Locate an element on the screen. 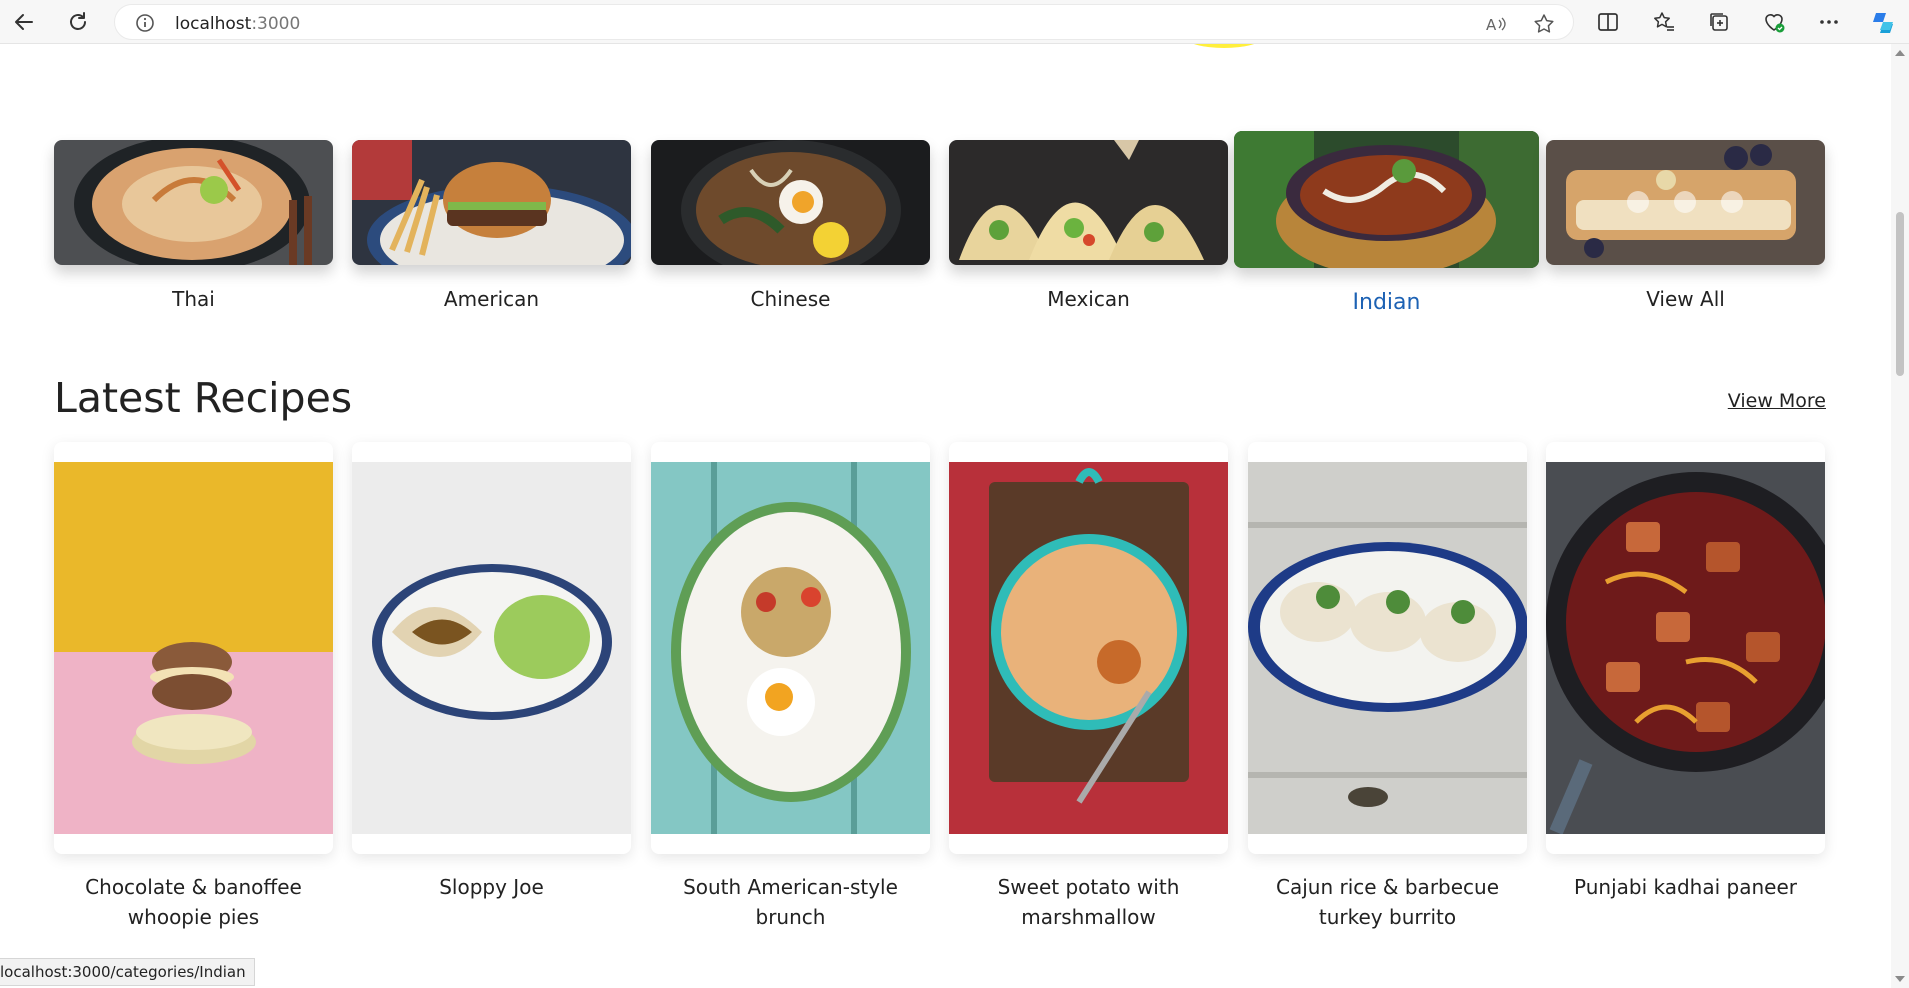 The image size is (1909, 988). section-title: Latest Recipes is located at coordinates (203, 398).